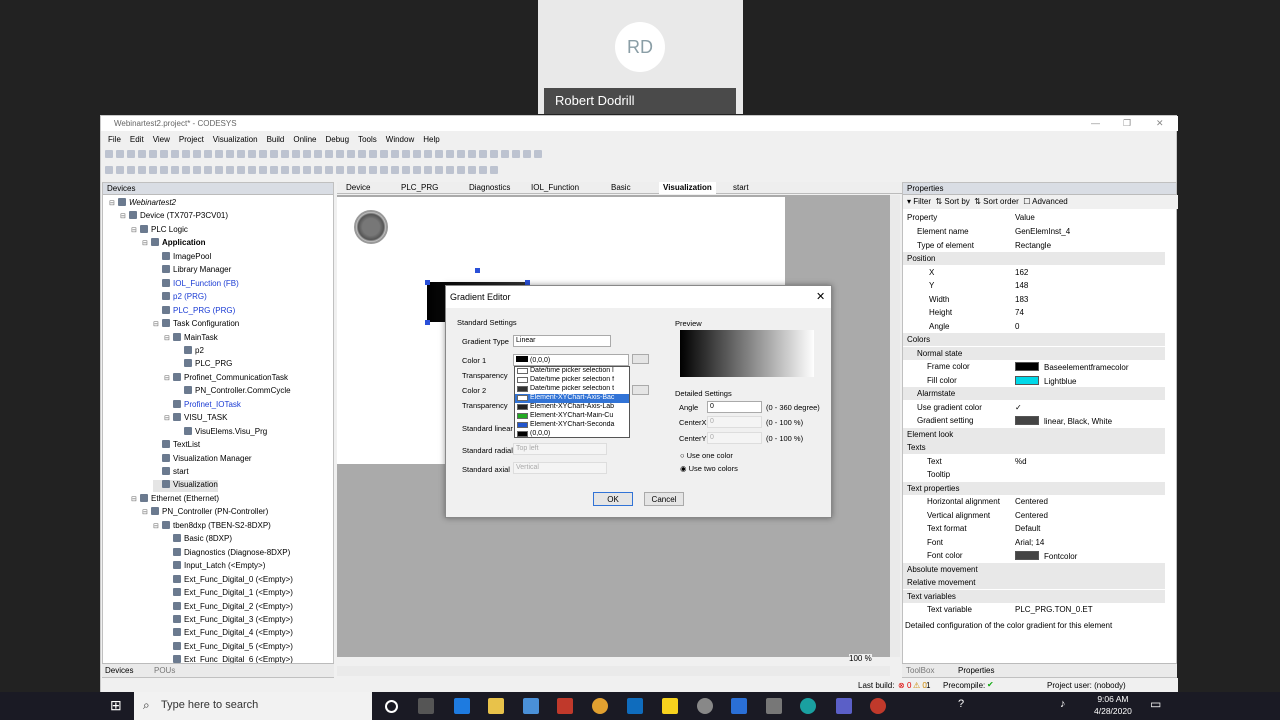 The height and width of the screenshot is (720, 1280). What do you see at coordinates (489, 188) in the screenshot?
I see `editor-tab: Diagnostics` at bounding box center [489, 188].